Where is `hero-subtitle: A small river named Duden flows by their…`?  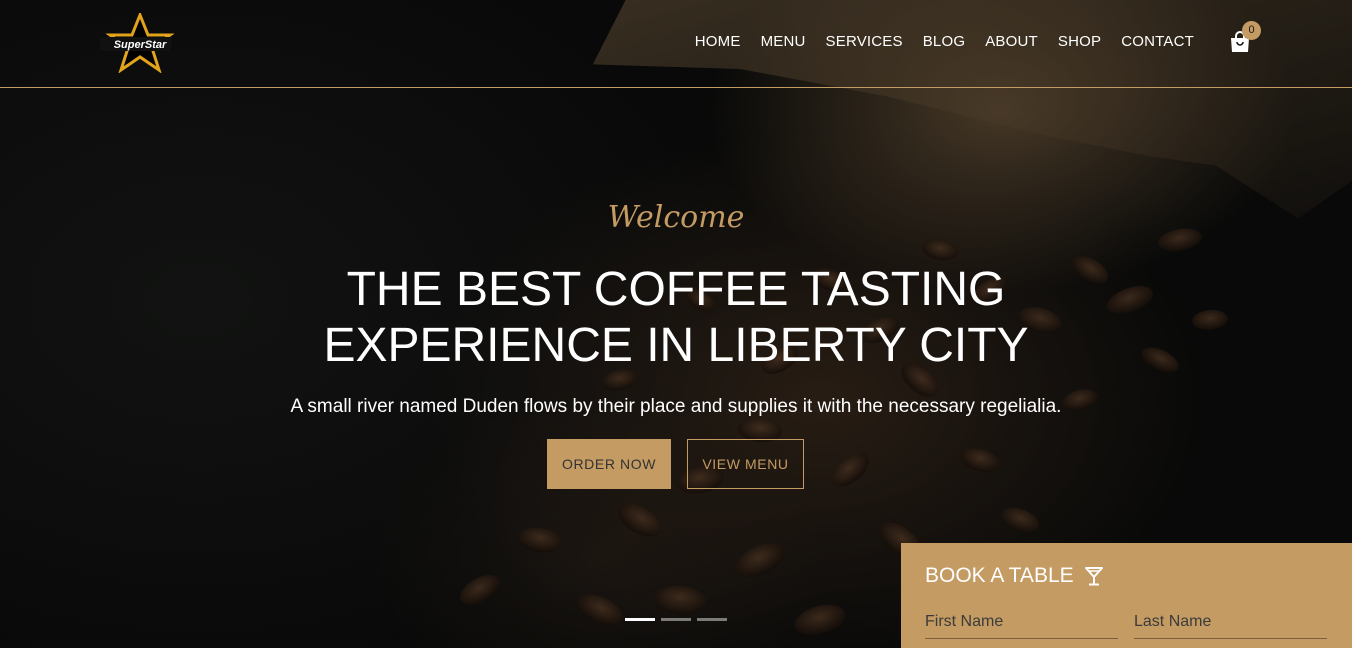 hero-subtitle: A small river named Duden flows by their… is located at coordinates (676, 406).